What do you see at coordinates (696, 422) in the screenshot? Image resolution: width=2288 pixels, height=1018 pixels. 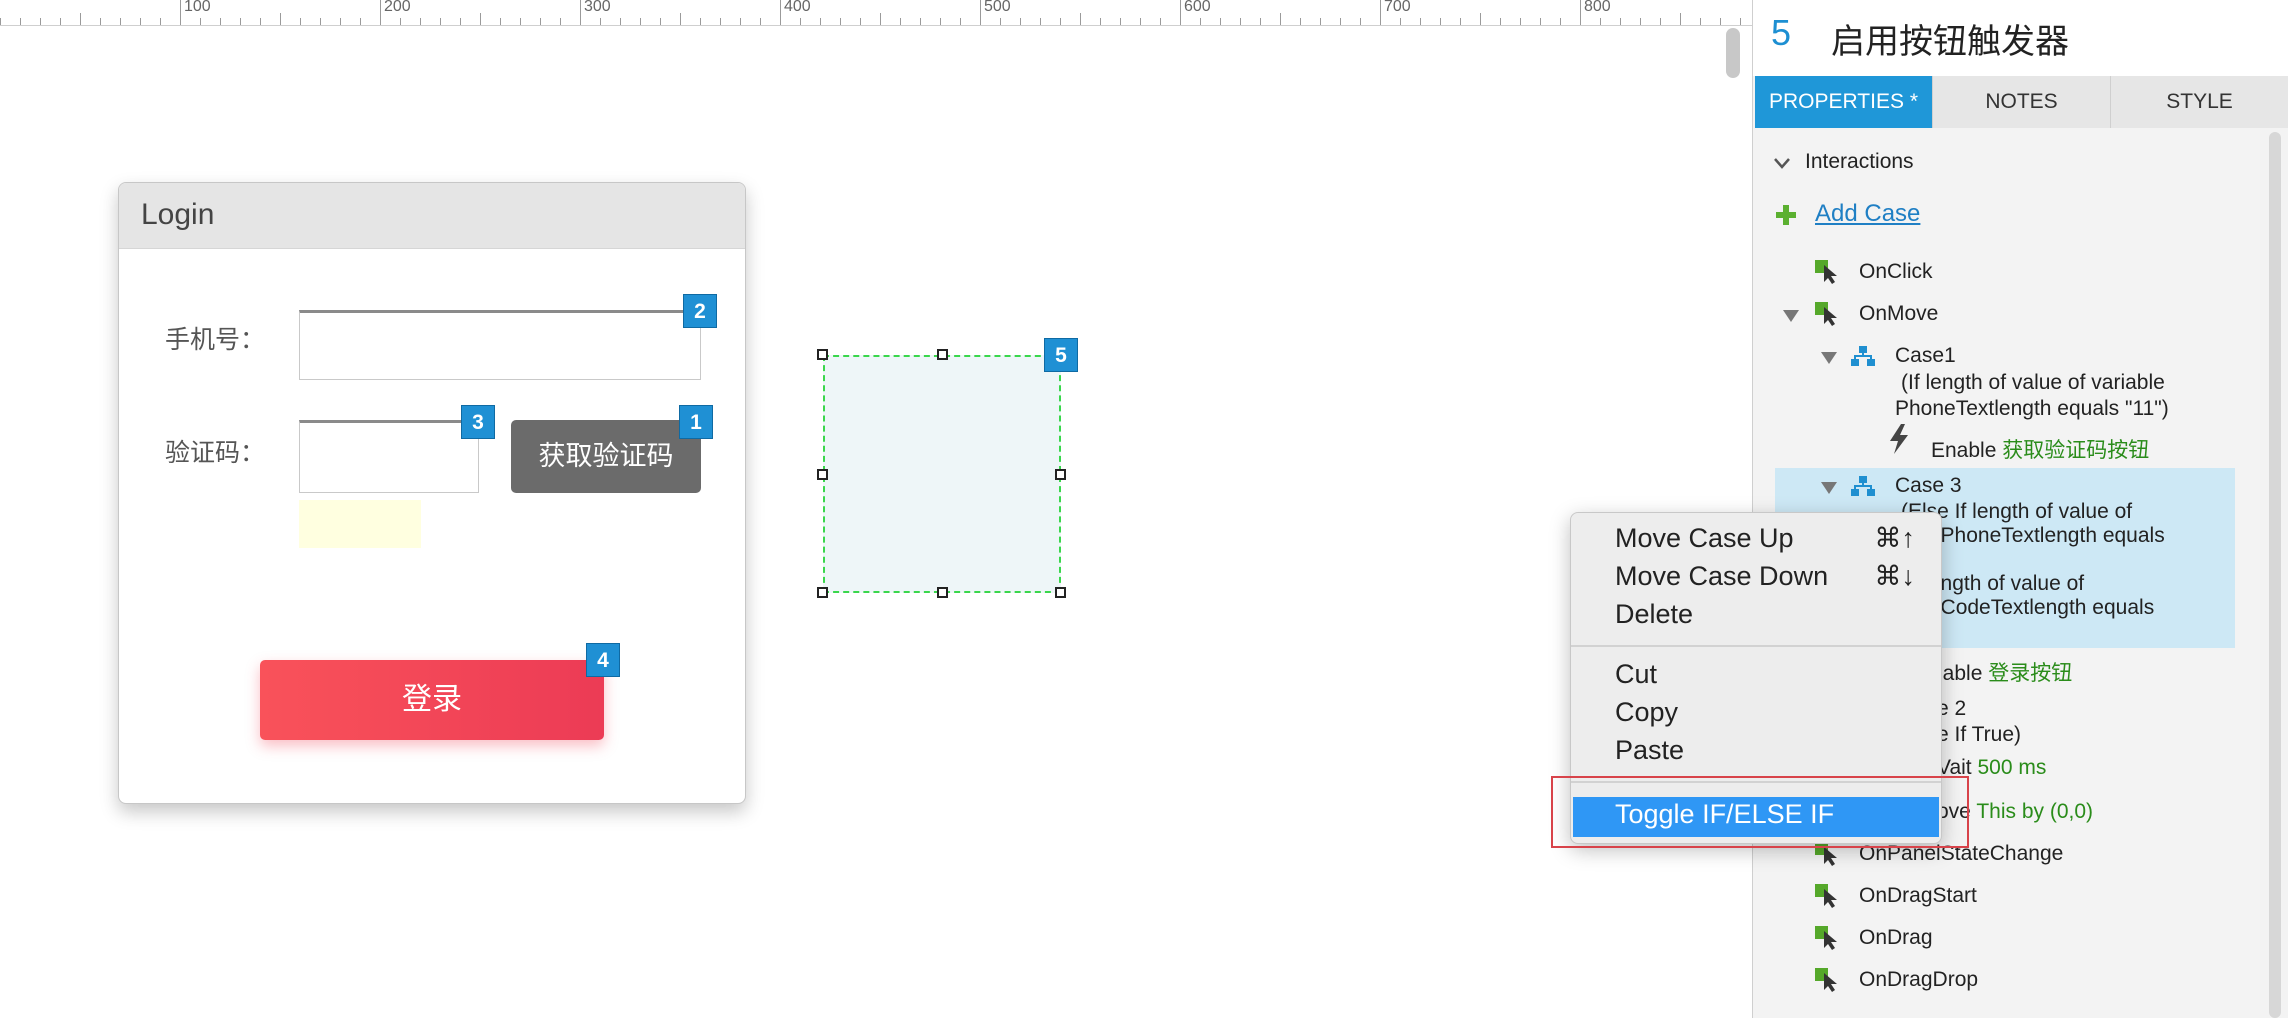 I see `widget-badge-get-code: 1` at bounding box center [696, 422].